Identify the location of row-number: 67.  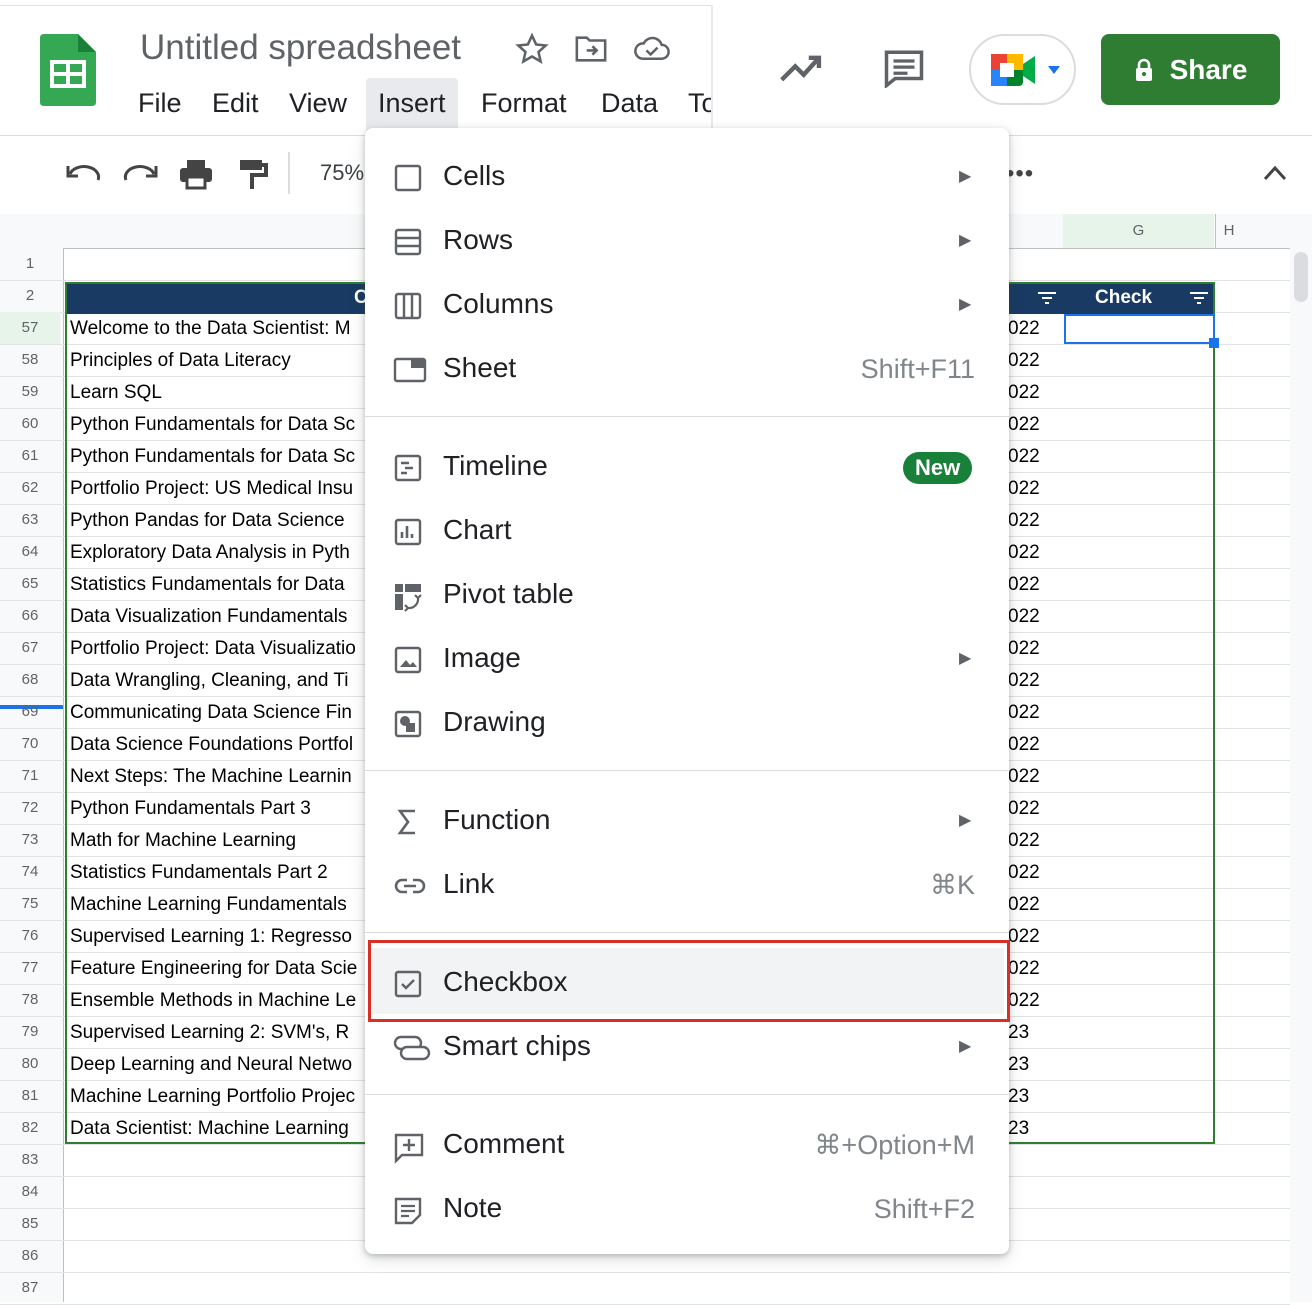
(30, 647).